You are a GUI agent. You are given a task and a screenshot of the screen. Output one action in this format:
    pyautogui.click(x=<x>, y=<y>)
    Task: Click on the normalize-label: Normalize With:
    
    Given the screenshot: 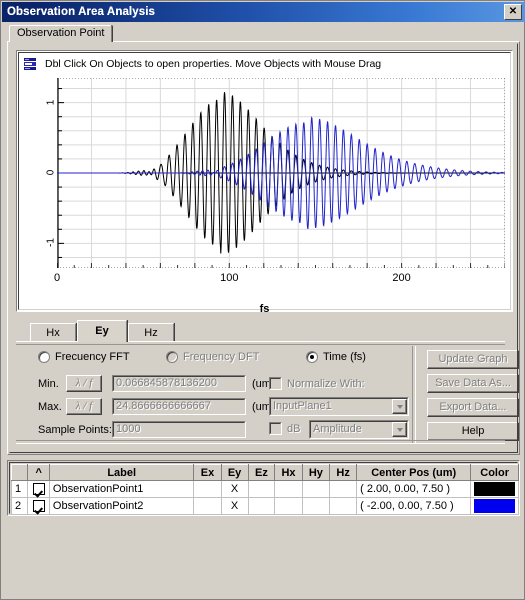 What is the action you would take?
    pyautogui.click(x=326, y=384)
    